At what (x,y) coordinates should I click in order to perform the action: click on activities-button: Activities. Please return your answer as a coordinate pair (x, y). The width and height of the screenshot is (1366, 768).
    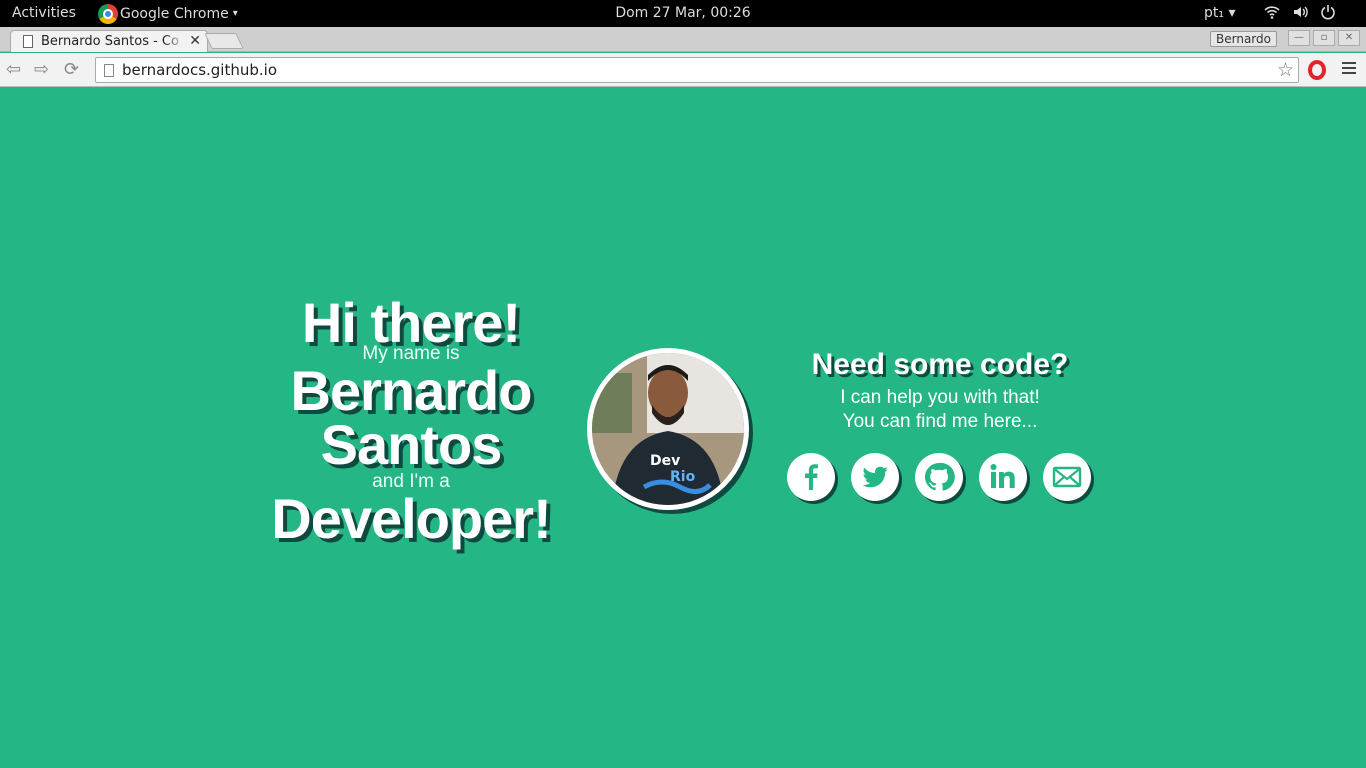
    Looking at the image, I should click on (44, 13).